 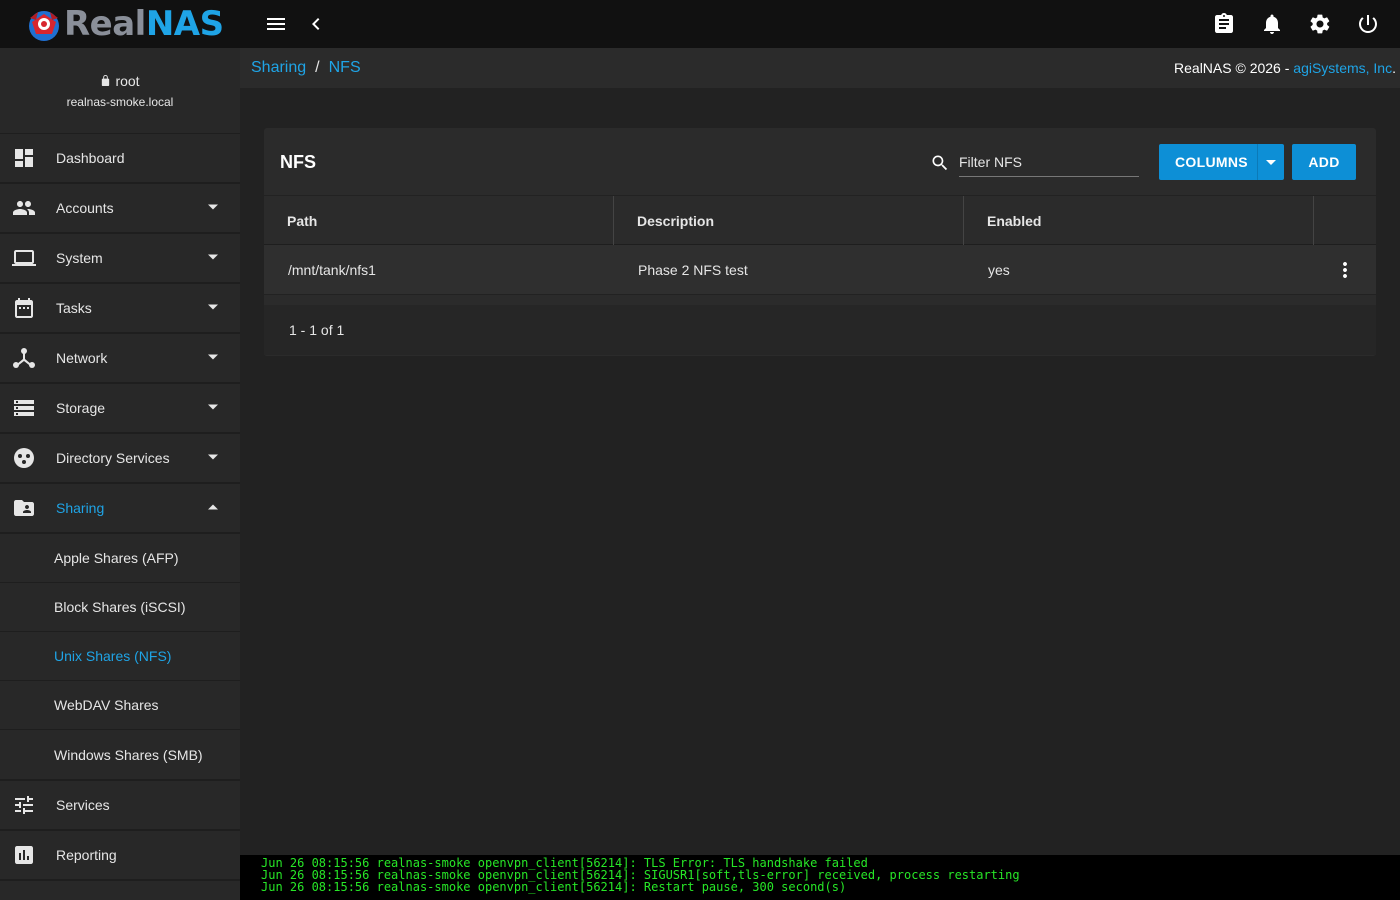 I want to click on task-manager-button, so click(x=1224, y=24).